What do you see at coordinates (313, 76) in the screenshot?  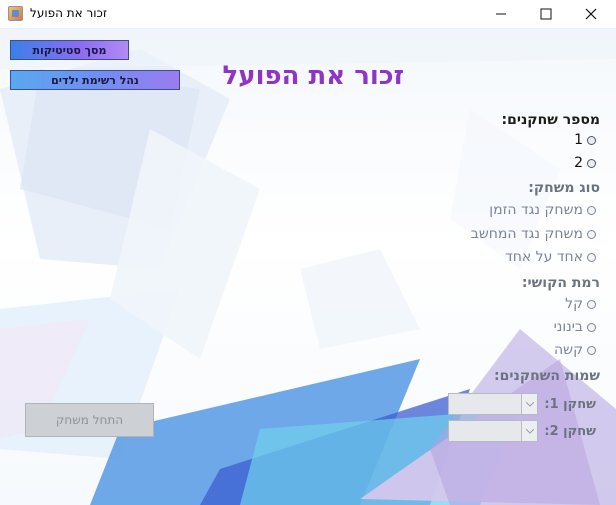 I see `page-title: זכור את הפועל` at bounding box center [313, 76].